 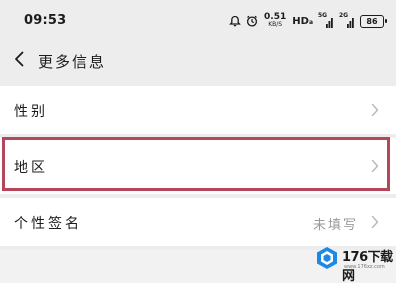 What do you see at coordinates (347, 20) in the screenshot?
I see `signal-icon-2: 2G` at bounding box center [347, 20].